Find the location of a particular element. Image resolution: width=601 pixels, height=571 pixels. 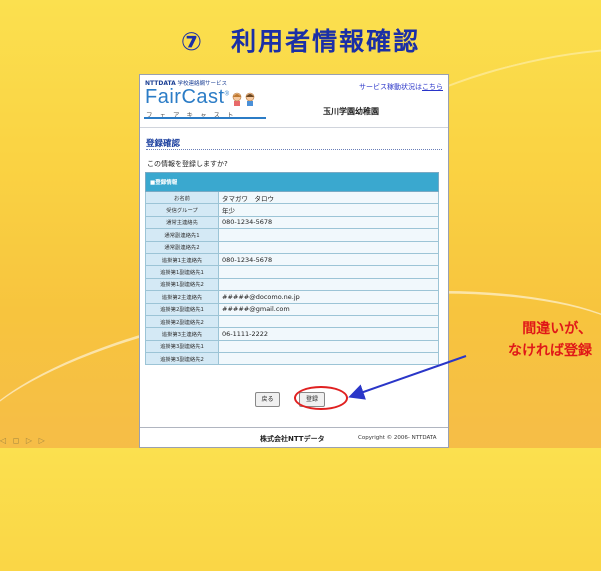

row-label: 追掛第2主連絡先 is located at coordinates (182, 297).